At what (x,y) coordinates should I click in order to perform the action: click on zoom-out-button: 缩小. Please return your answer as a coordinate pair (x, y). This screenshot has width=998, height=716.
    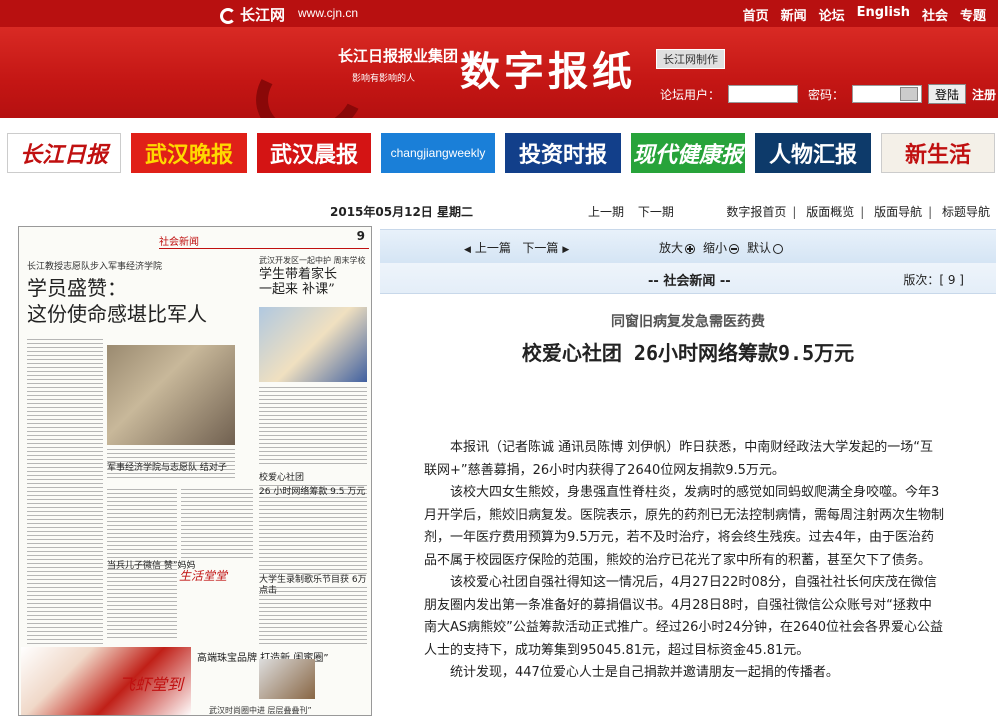
    Looking at the image, I should click on (721, 247).